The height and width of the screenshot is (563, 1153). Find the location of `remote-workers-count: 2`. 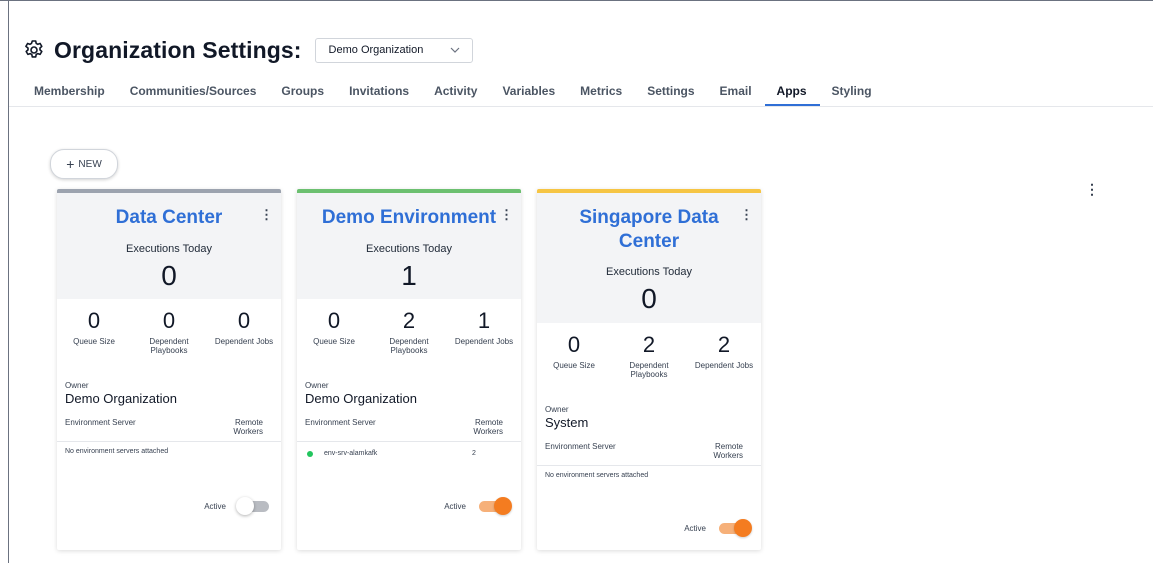

remote-workers-count: 2 is located at coordinates (474, 453).